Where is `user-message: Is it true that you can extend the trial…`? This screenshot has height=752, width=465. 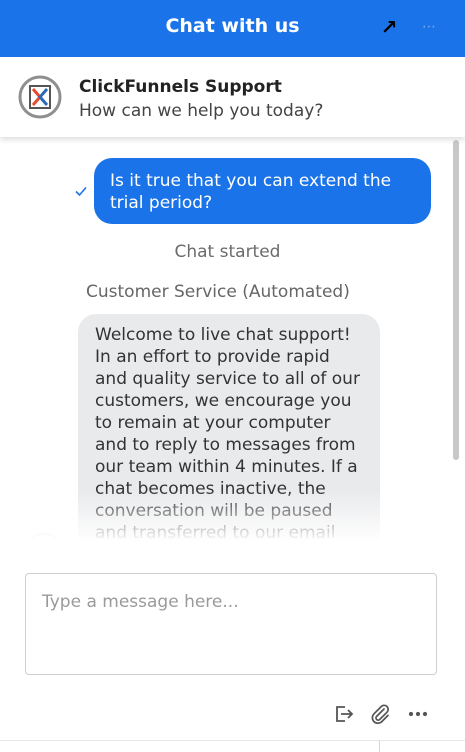 user-message: Is it true that you can extend the trial… is located at coordinates (262, 191).